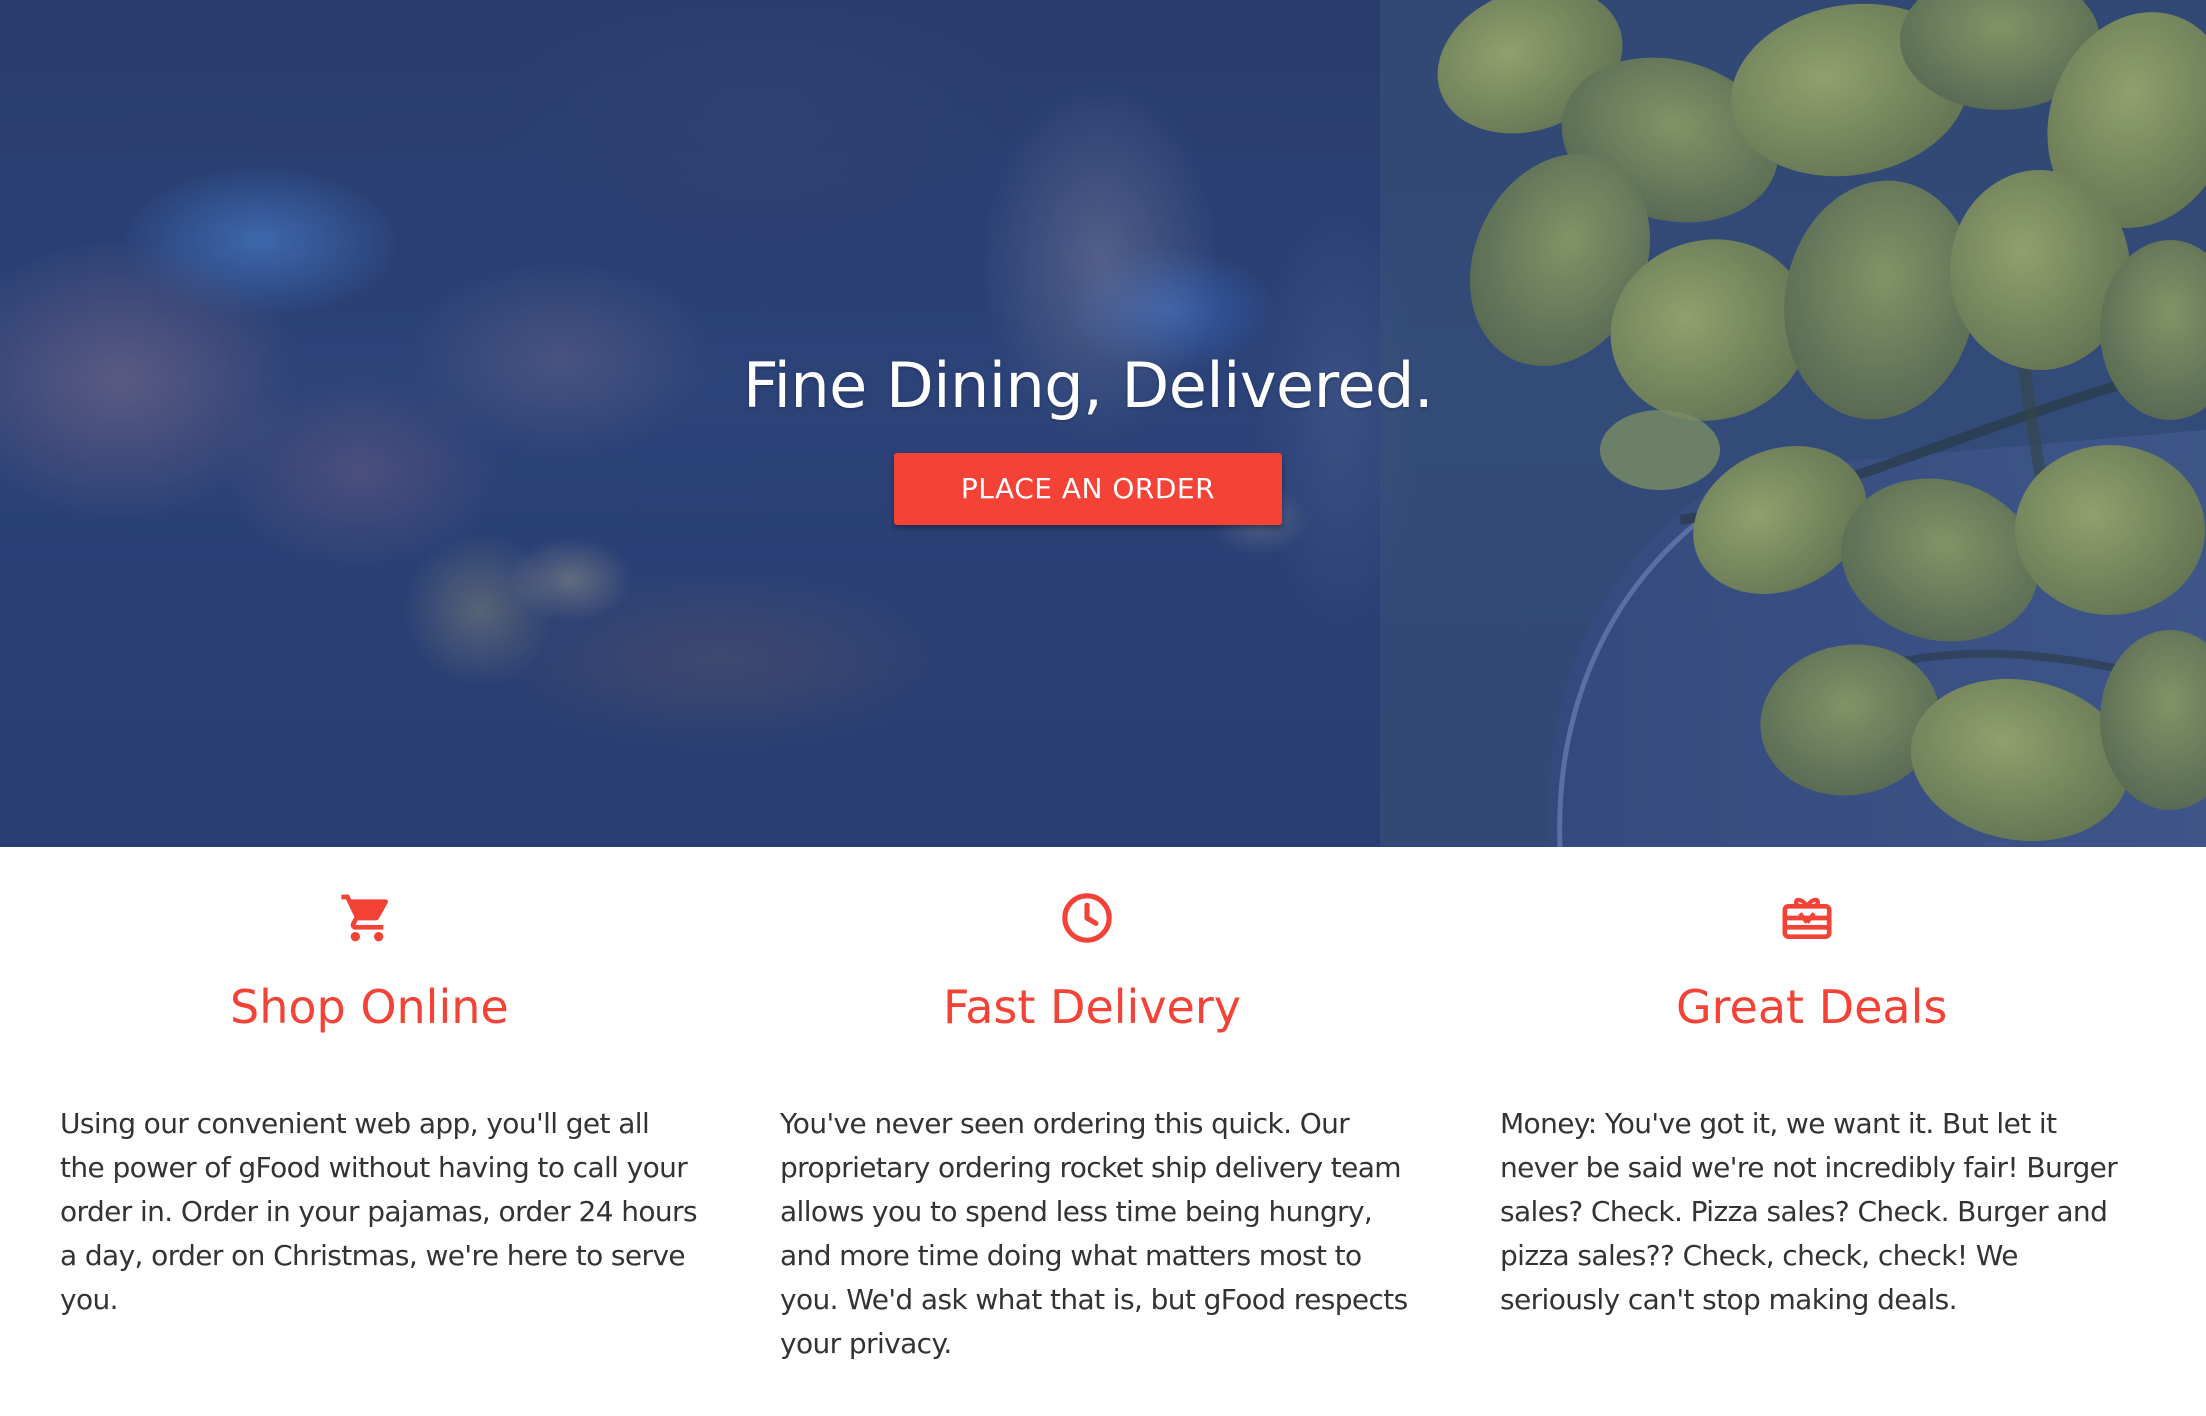 The image size is (2206, 1416). I want to click on clock-icon, so click(1087, 918).